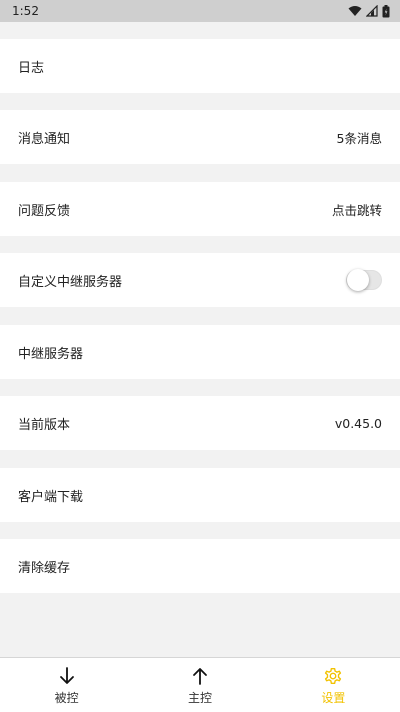 The width and height of the screenshot is (400, 712). What do you see at coordinates (200, 676) in the screenshot?
I see `arrow-up-icon` at bounding box center [200, 676].